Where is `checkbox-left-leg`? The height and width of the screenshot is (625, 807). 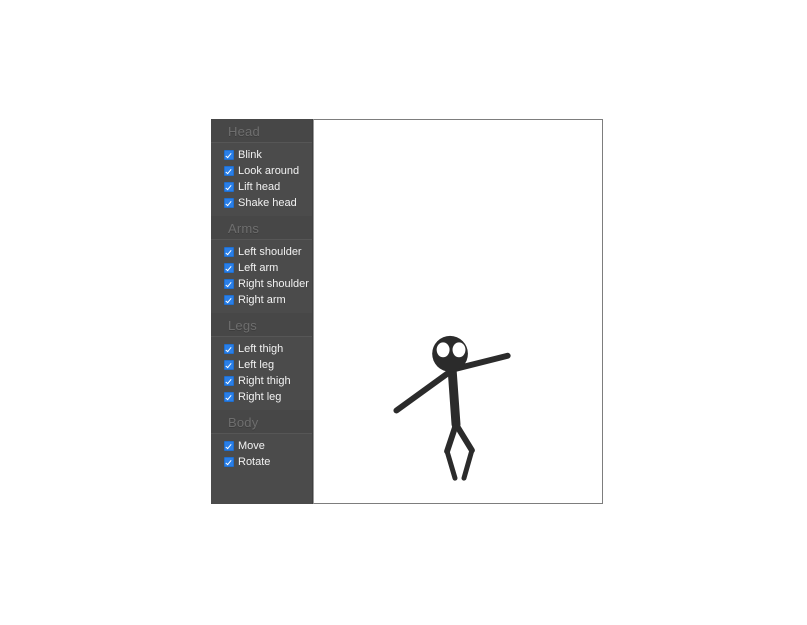 checkbox-left-leg is located at coordinates (229, 365).